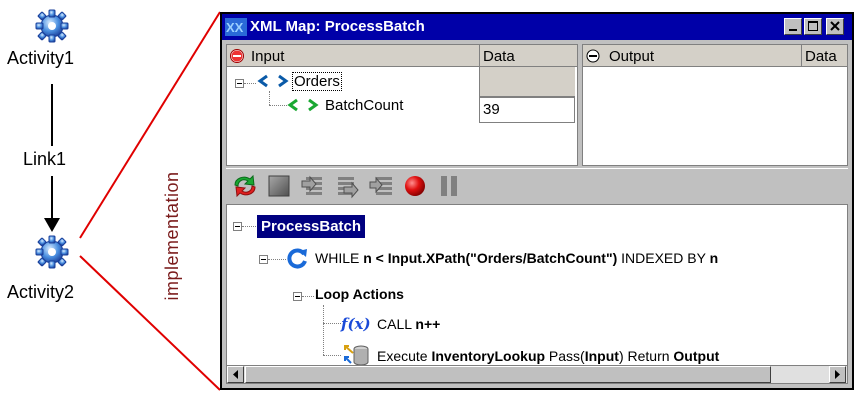  Describe the element at coordinates (337, 26) in the screenshot. I see `window-title: XML Map: ProcessBatch` at that location.